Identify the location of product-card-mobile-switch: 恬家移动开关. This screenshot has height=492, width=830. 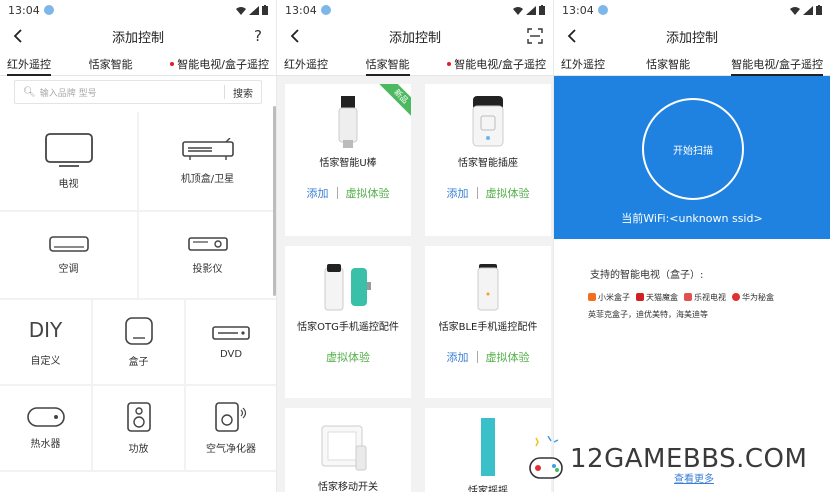
(348, 450).